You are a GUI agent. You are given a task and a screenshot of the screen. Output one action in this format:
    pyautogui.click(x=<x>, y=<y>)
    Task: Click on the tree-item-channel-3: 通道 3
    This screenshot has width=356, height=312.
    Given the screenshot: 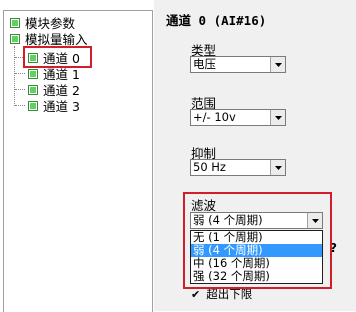 What is the action you would take?
    pyautogui.click(x=54, y=106)
    